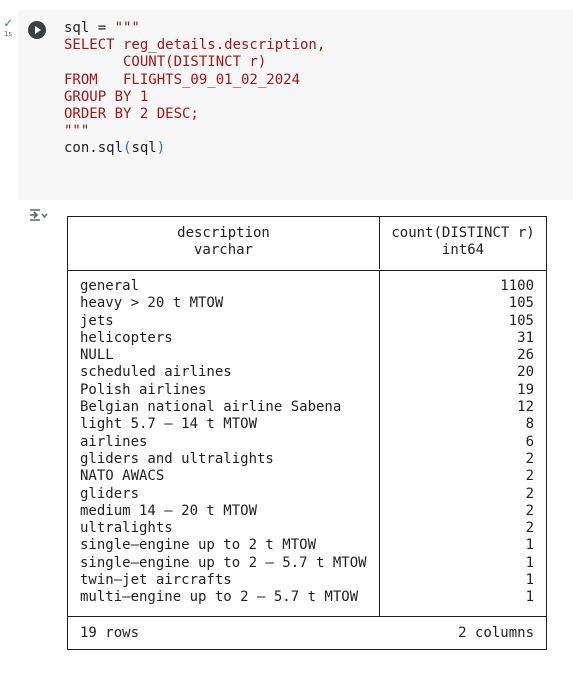  I want to click on count-cell: 31, so click(525, 337).